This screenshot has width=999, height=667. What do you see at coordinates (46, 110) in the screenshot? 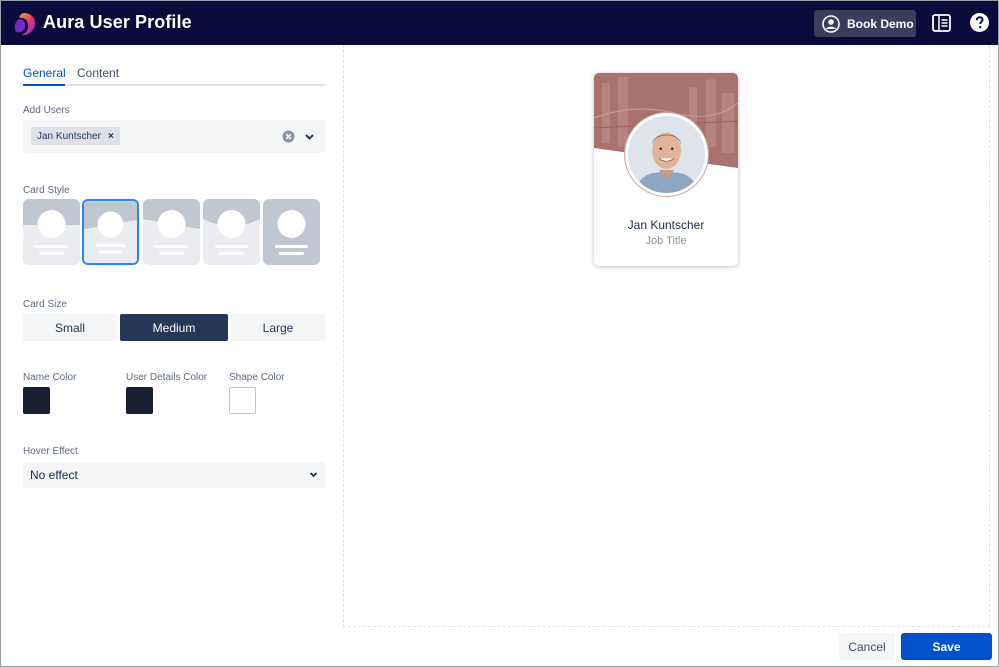
I see `add-users-label: Add Users` at bounding box center [46, 110].